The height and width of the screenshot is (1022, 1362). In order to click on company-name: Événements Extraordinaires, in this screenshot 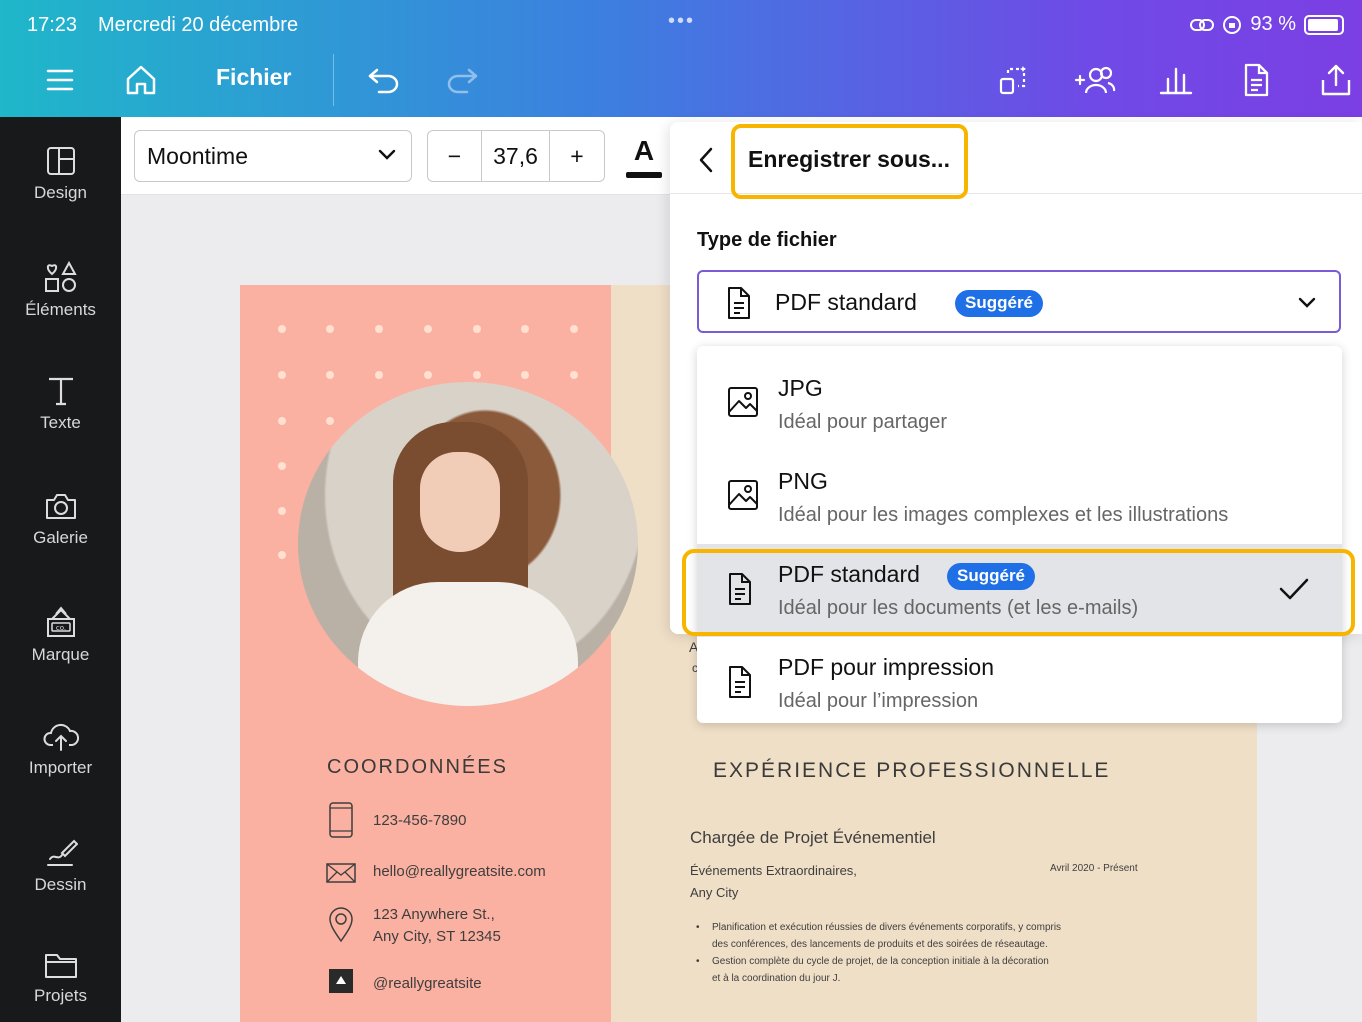, I will do `click(773, 870)`.